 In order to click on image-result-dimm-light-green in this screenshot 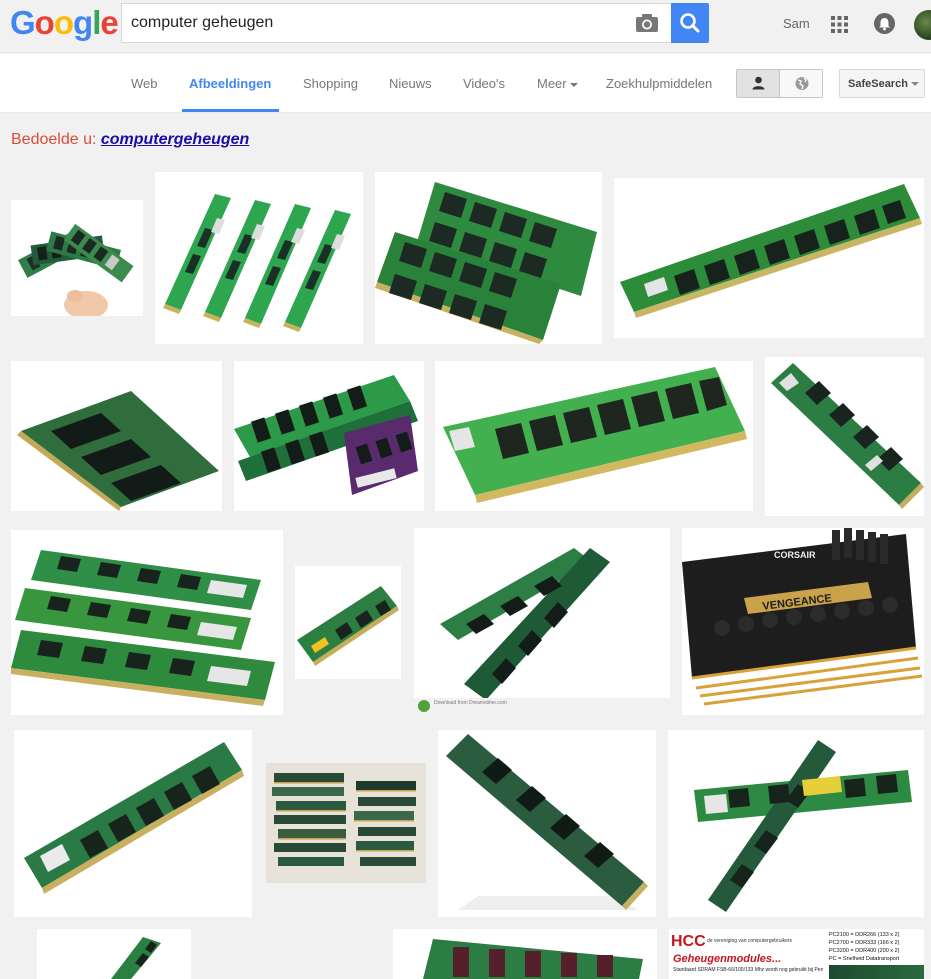, I will do `click(594, 436)`.